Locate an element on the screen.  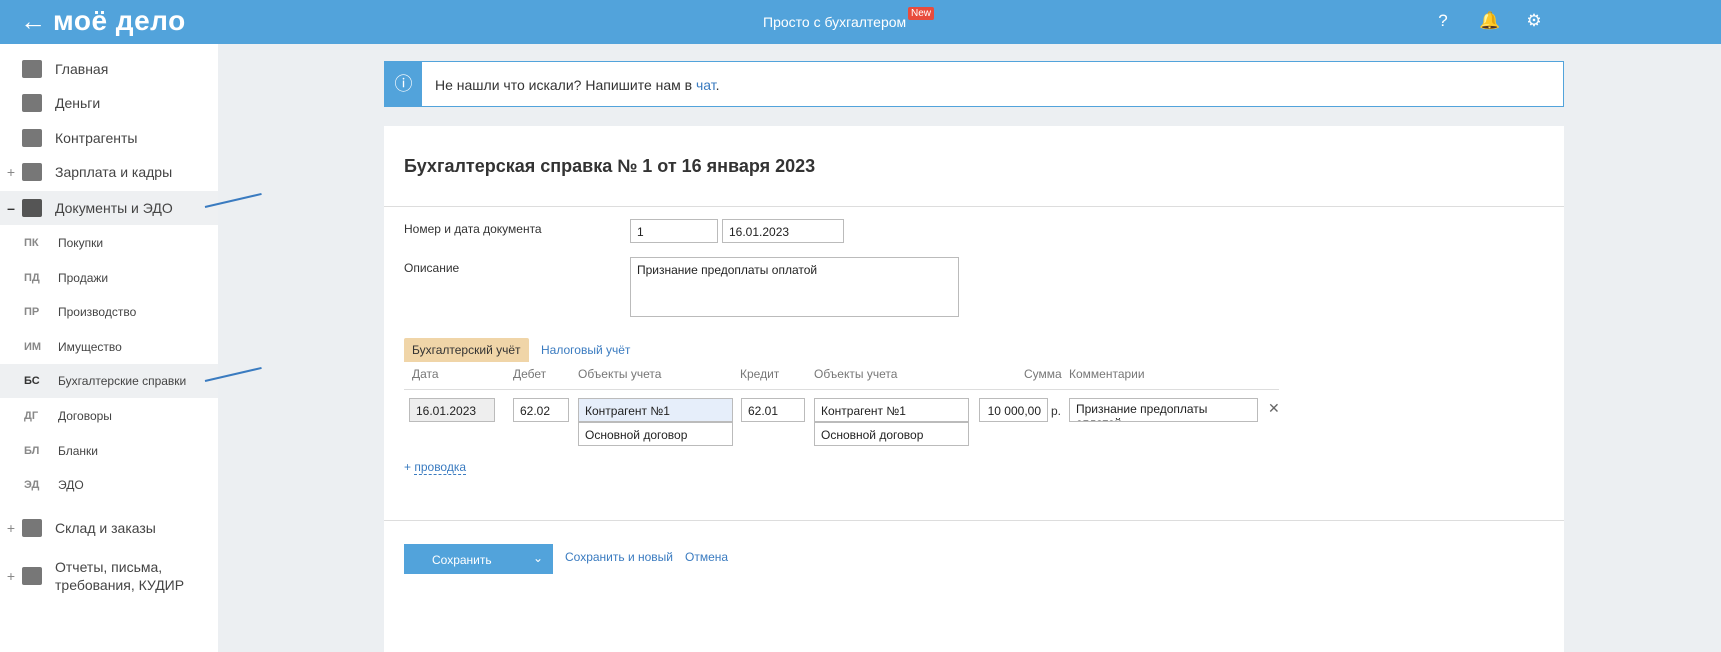
sidebar-item-documents: – Документы и ЭДО is located at coordinates (109, 208).